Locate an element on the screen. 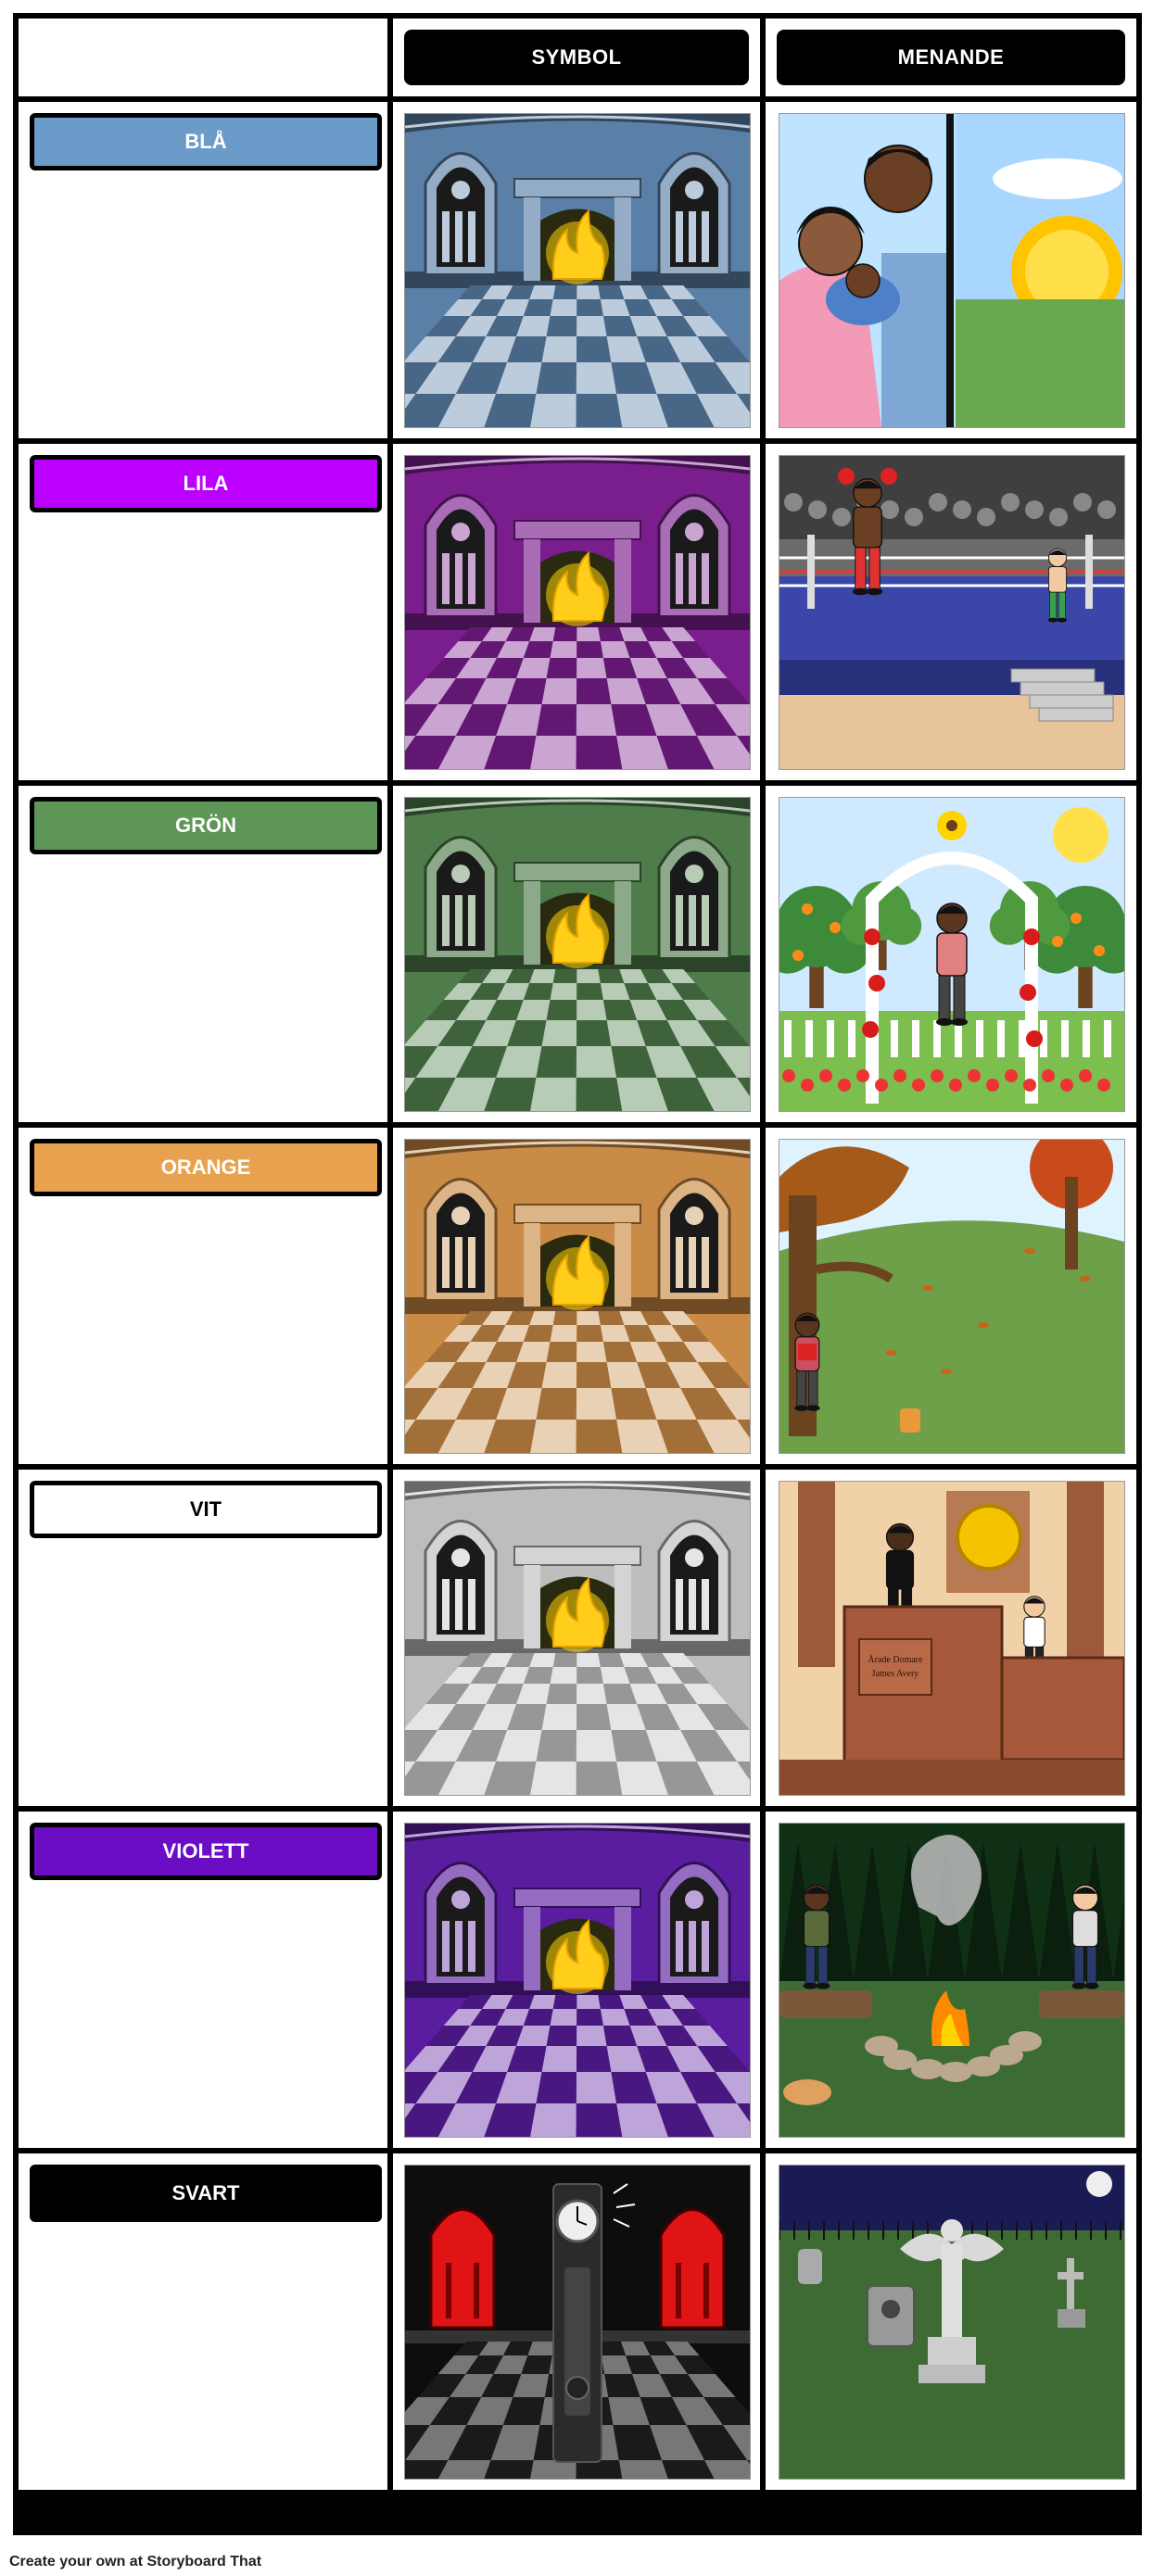 The height and width of the screenshot is (2576, 1153). header-meaning-cell: MENANDE is located at coordinates (951, 57).